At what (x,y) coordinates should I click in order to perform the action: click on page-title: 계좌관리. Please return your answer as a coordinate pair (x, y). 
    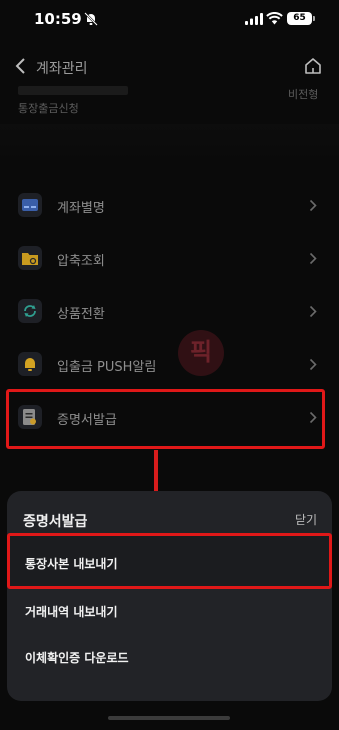
    Looking at the image, I should click on (62, 69).